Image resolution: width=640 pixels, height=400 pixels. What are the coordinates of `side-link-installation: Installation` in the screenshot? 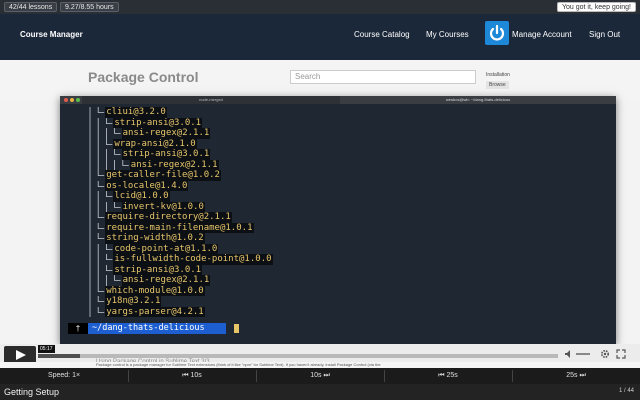 It's located at (498, 75).